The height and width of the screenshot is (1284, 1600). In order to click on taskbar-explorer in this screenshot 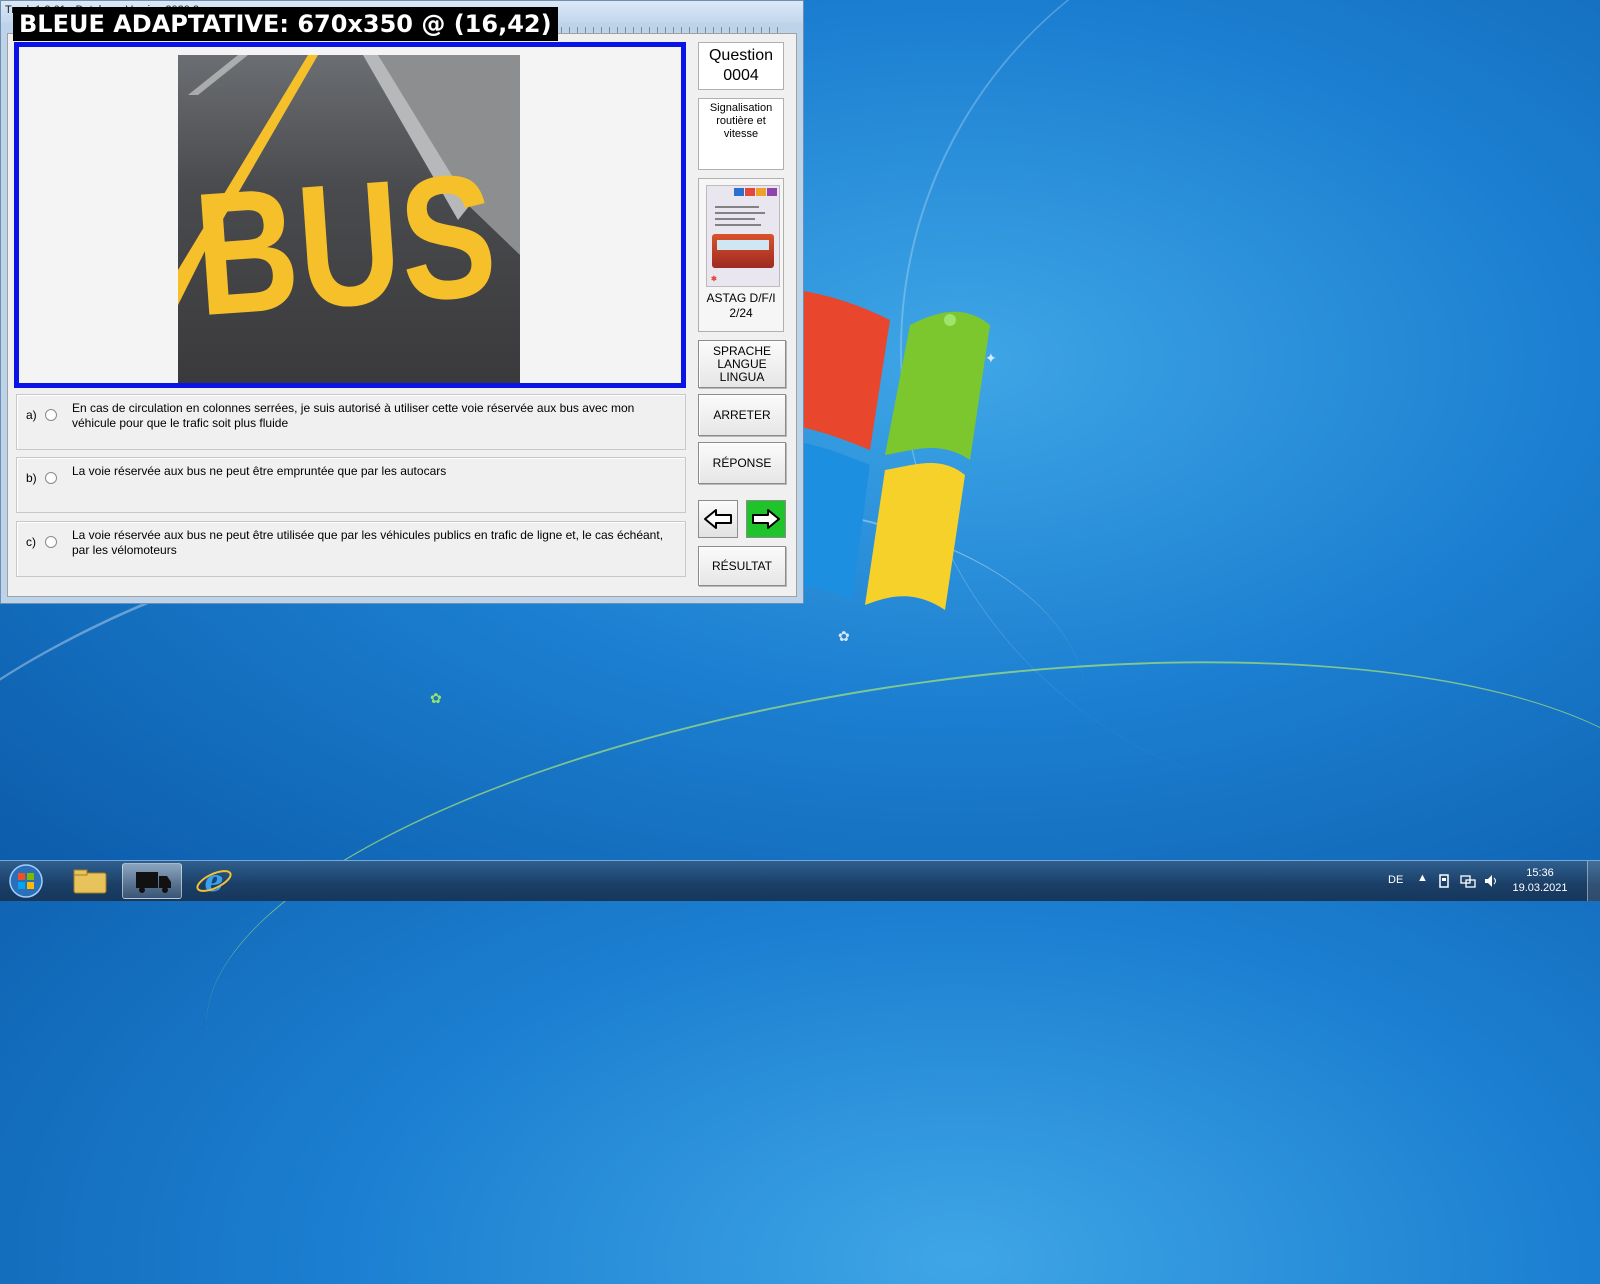, I will do `click(90, 881)`.